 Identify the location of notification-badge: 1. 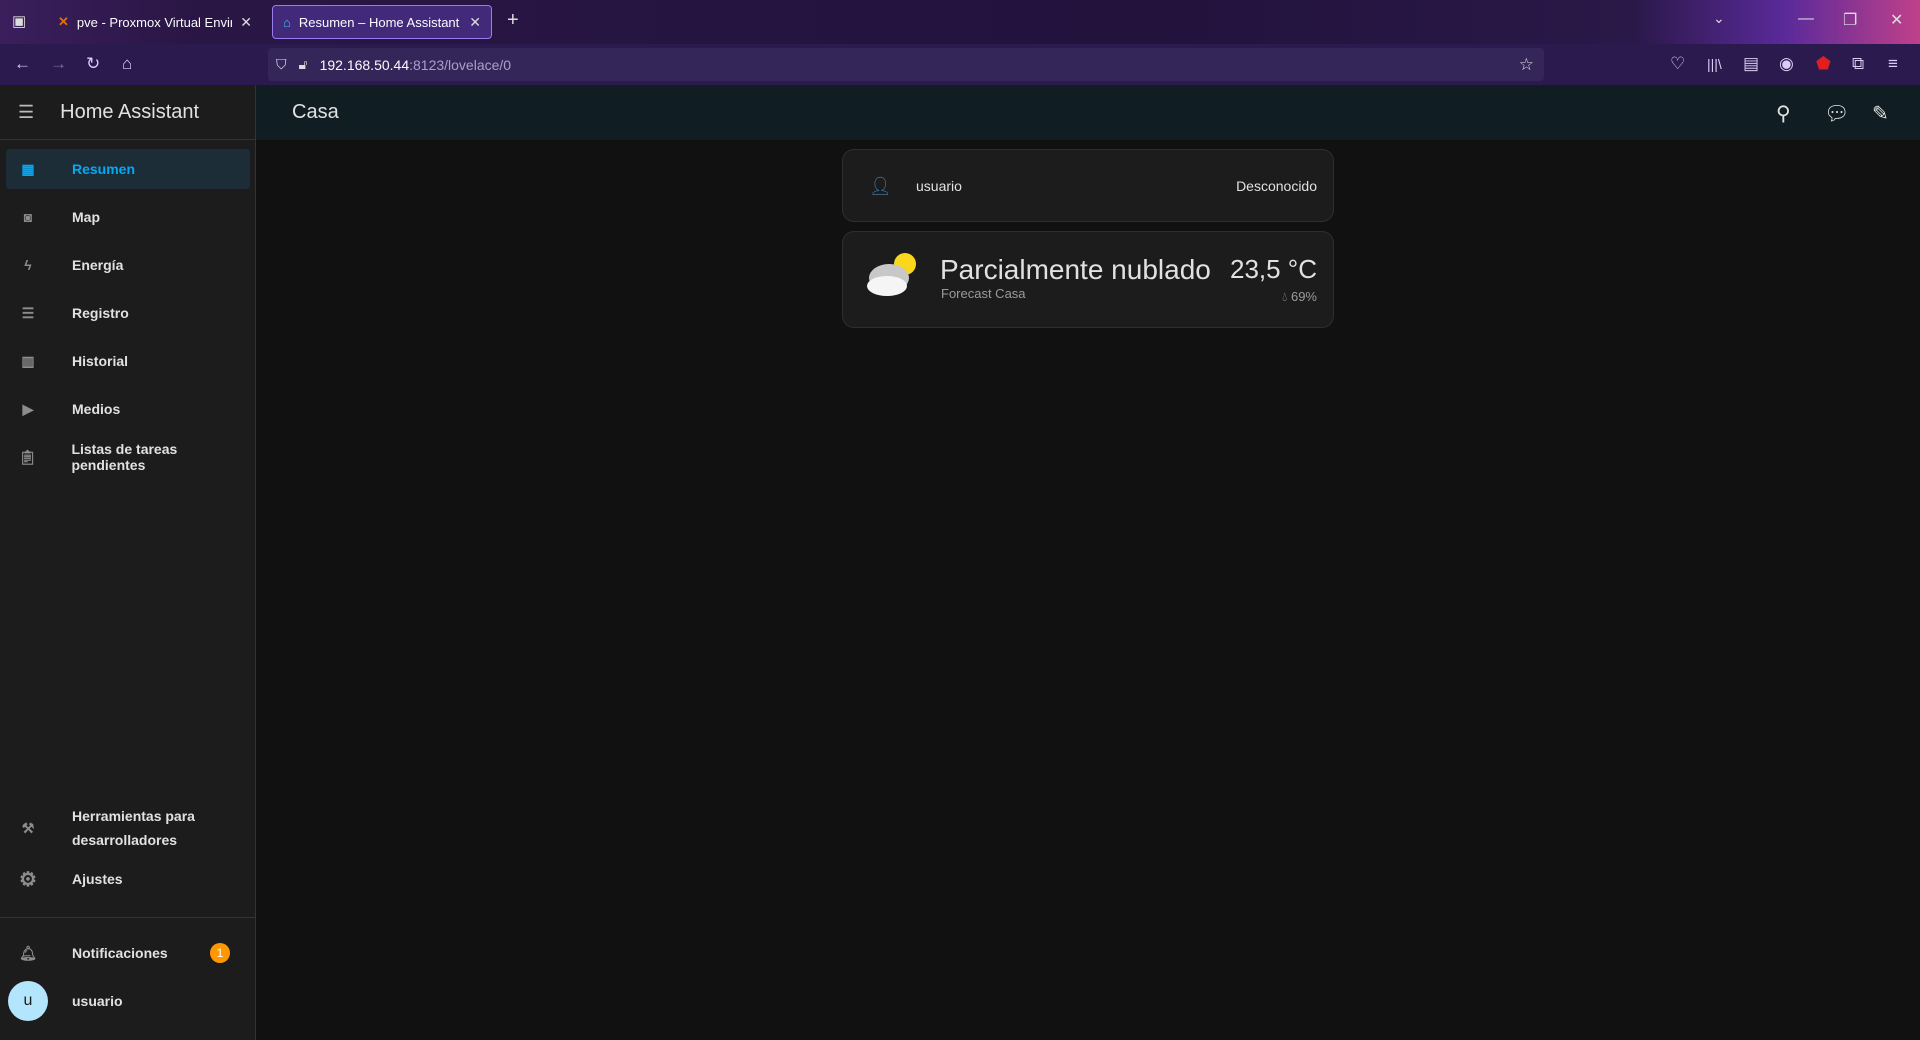
(220, 953).